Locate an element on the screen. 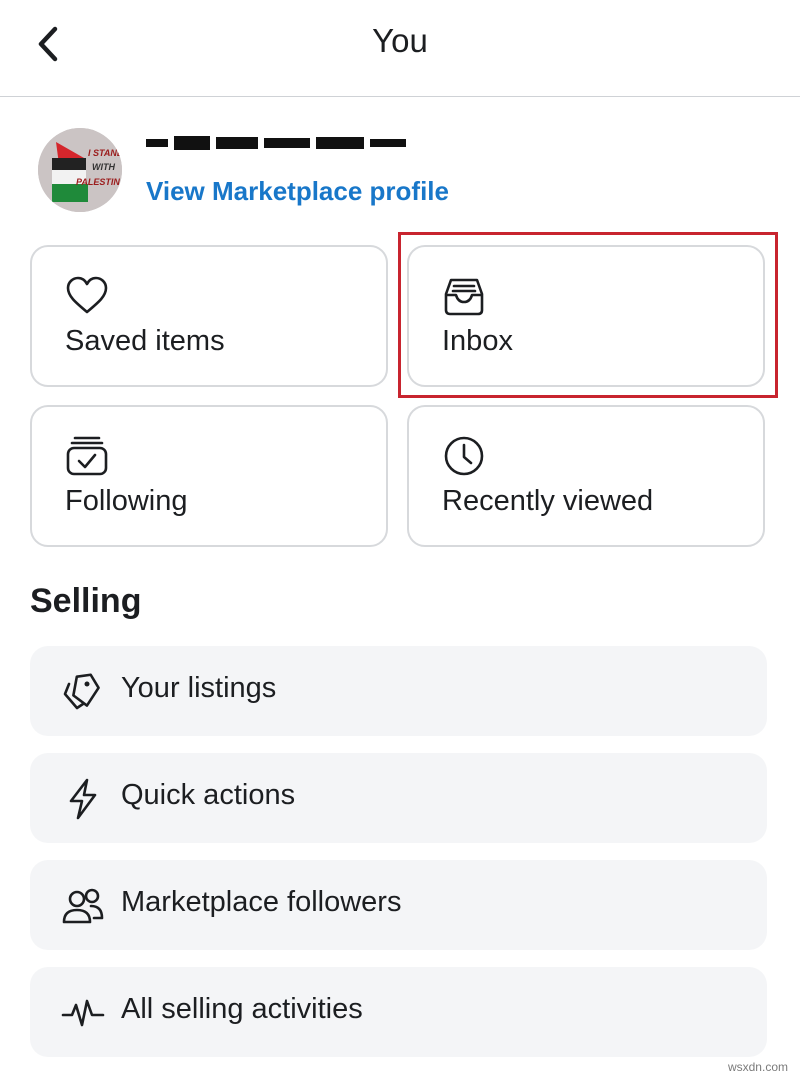  activity-icon is located at coordinates (83, 1013).